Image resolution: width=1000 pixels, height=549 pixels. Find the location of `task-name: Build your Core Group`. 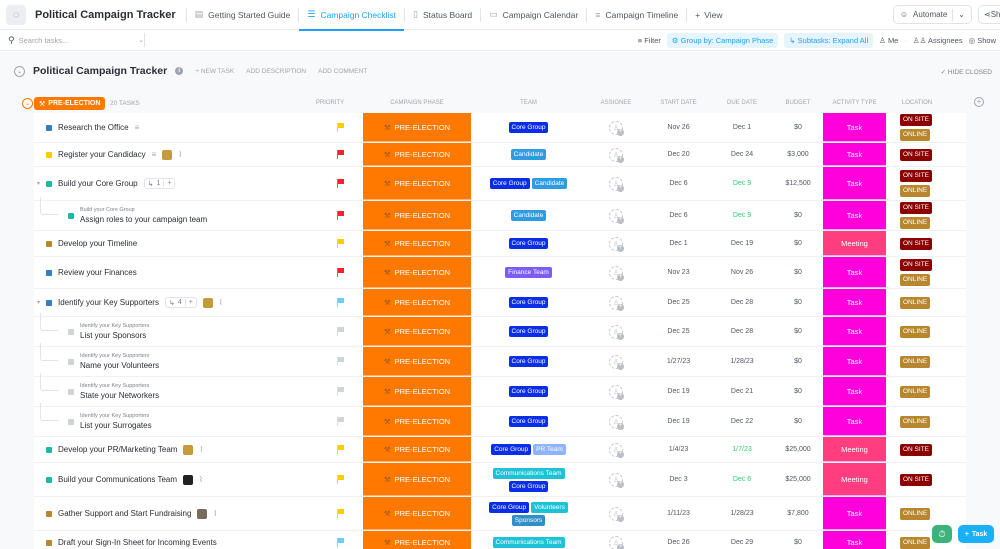

task-name: Build your Core Group is located at coordinates (98, 183).